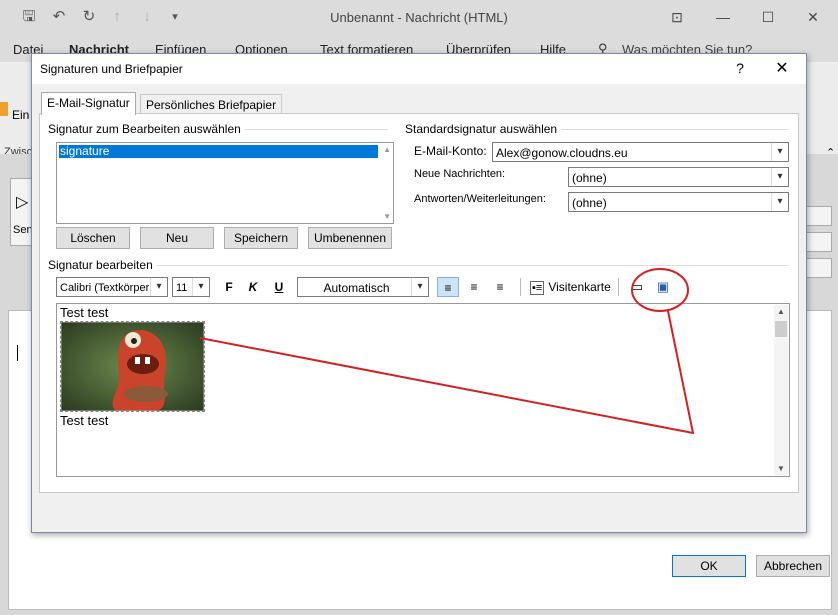  What do you see at coordinates (88, 103) in the screenshot?
I see `tab-email-signatur: E-Mail-Signatur` at bounding box center [88, 103].